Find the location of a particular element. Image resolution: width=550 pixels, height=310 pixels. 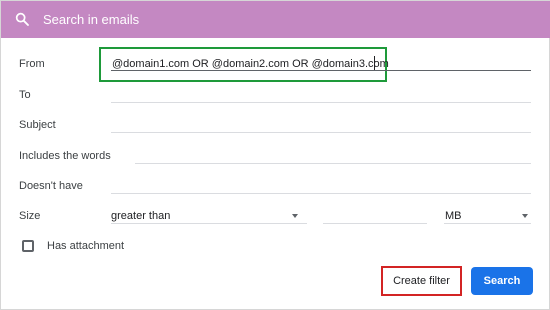

create-filter-button: Create filter is located at coordinates (421, 281).